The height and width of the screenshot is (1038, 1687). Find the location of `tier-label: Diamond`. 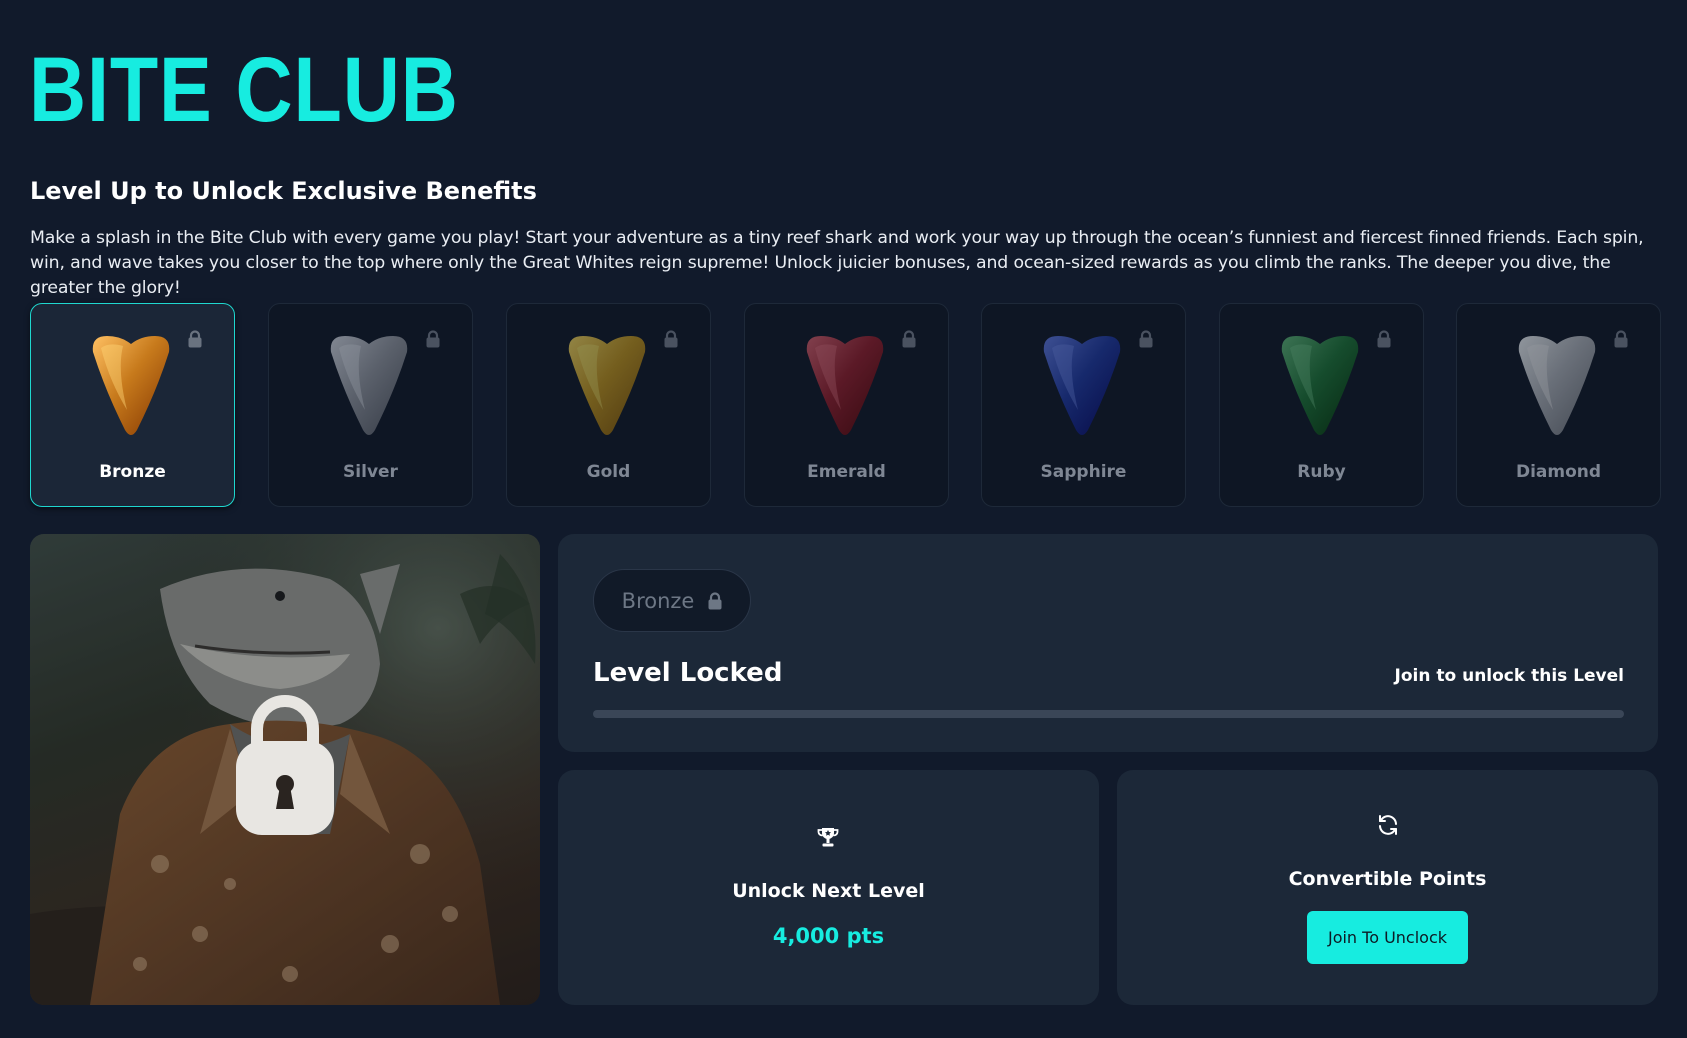

tier-label: Diamond is located at coordinates (1558, 472).